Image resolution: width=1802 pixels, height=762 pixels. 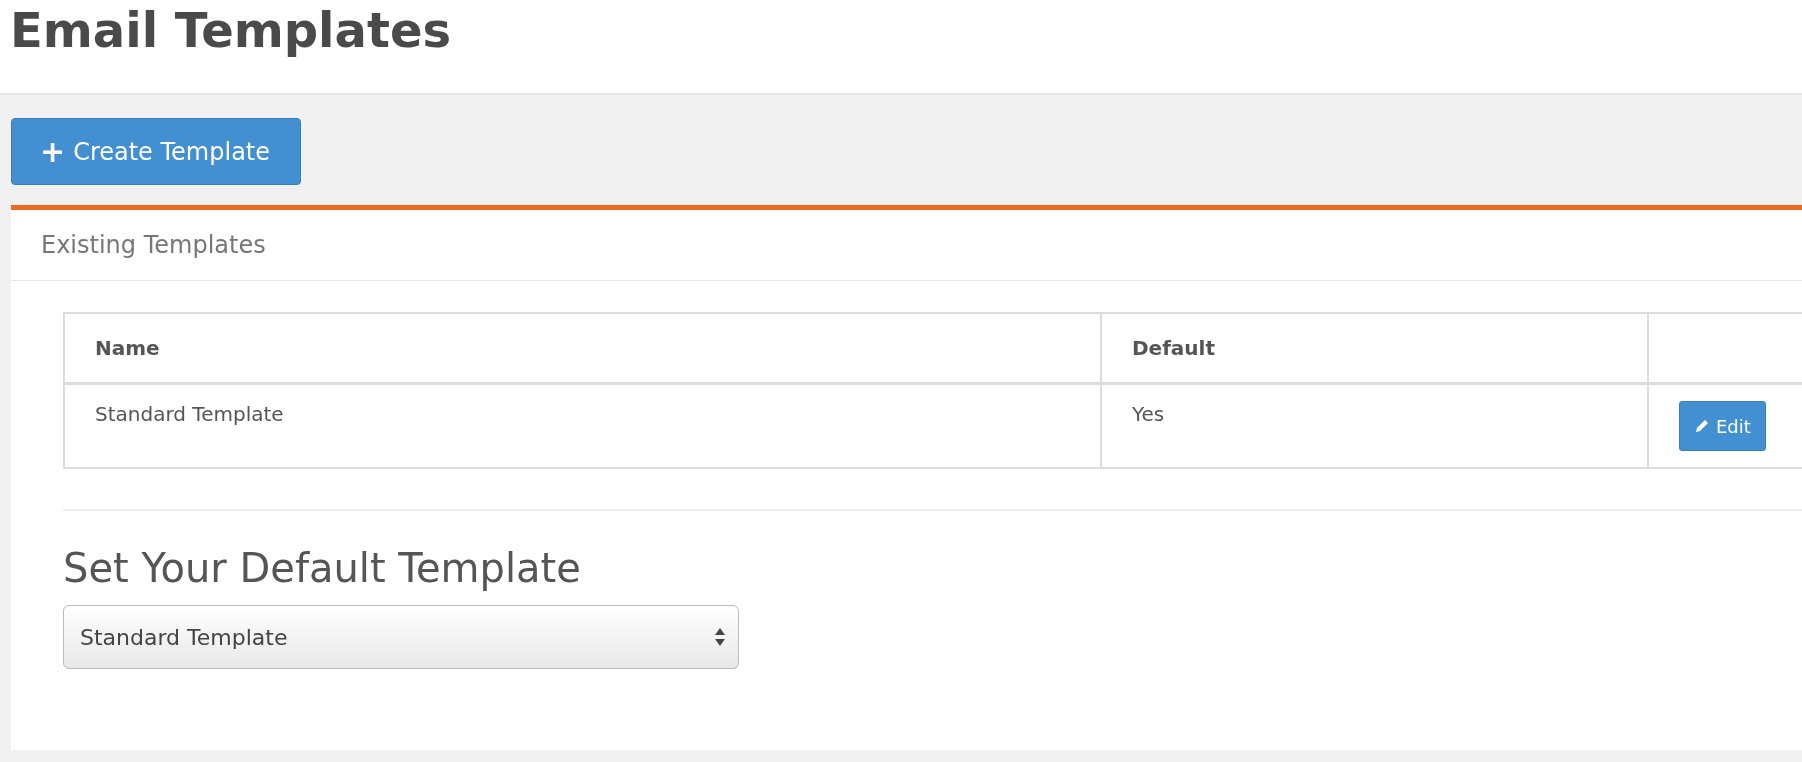 What do you see at coordinates (322, 568) in the screenshot?
I see `section-heading: Set Your Default Template` at bounding box center [322, 568].